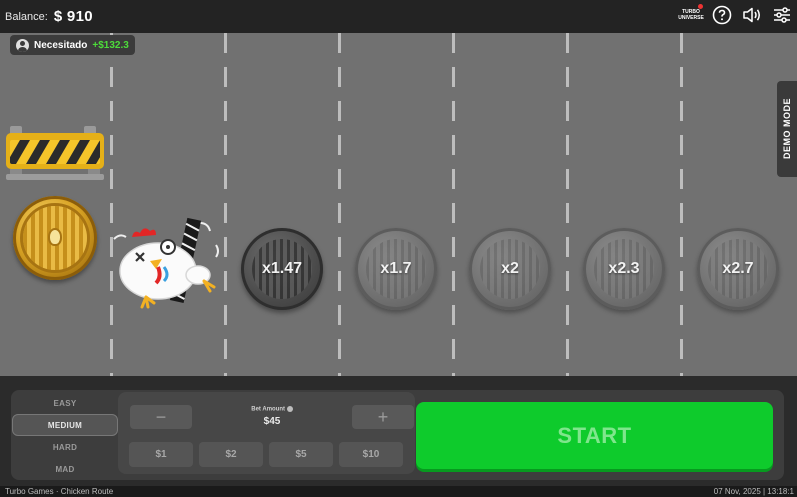 This screenshot has height=497, width=797. I want to click on turbo-universe-logo: TURBO UNIVERSE, so click(691, 15).